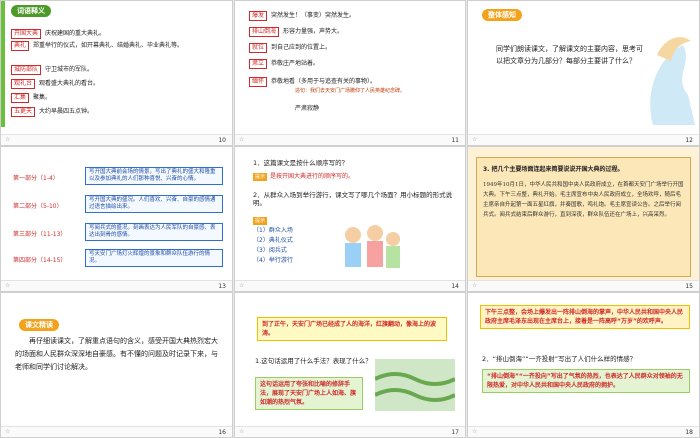 This screenshot has height=438, width=700. I want to click on slide-number: 14, so click(455, 286).